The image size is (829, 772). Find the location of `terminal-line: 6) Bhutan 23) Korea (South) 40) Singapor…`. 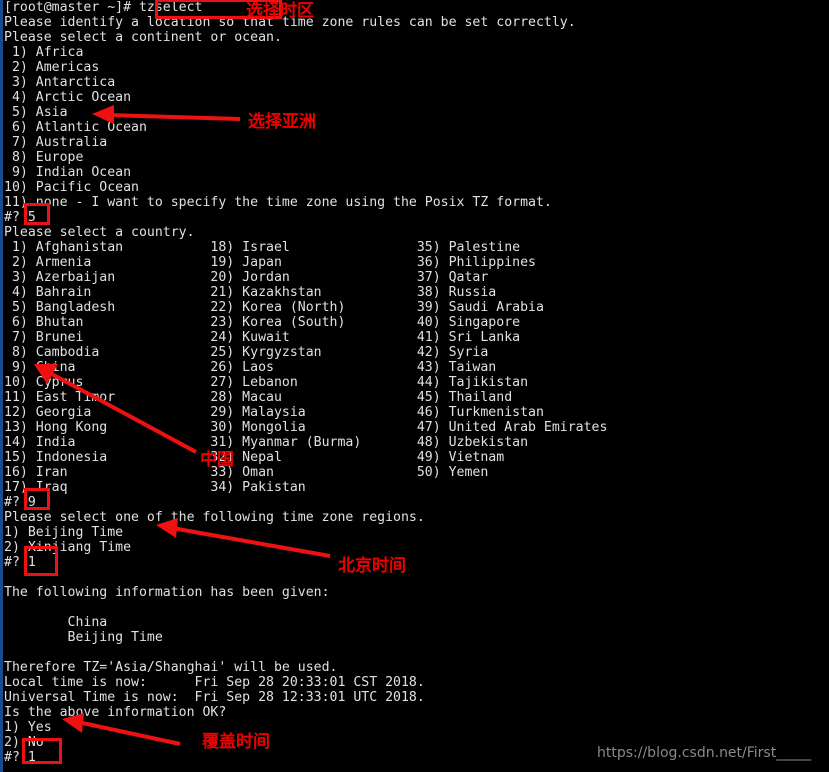

terminal-line: 6) Bhutan 23) Korea (South) 40) Singapor… is located at coordinates (262, 322).